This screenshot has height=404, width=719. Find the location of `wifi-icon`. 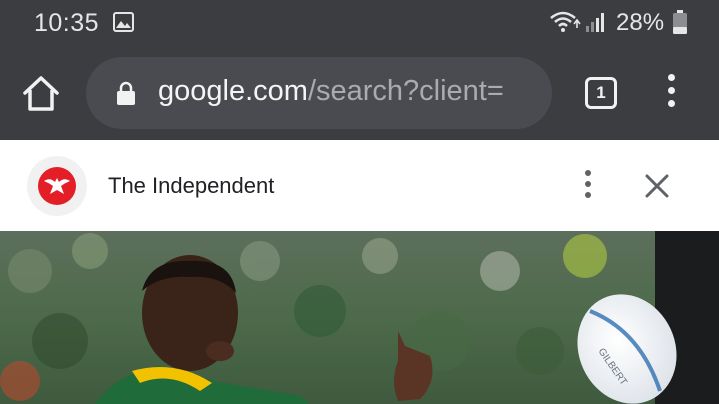

wifi-icon is located at coordinates (565, 21).